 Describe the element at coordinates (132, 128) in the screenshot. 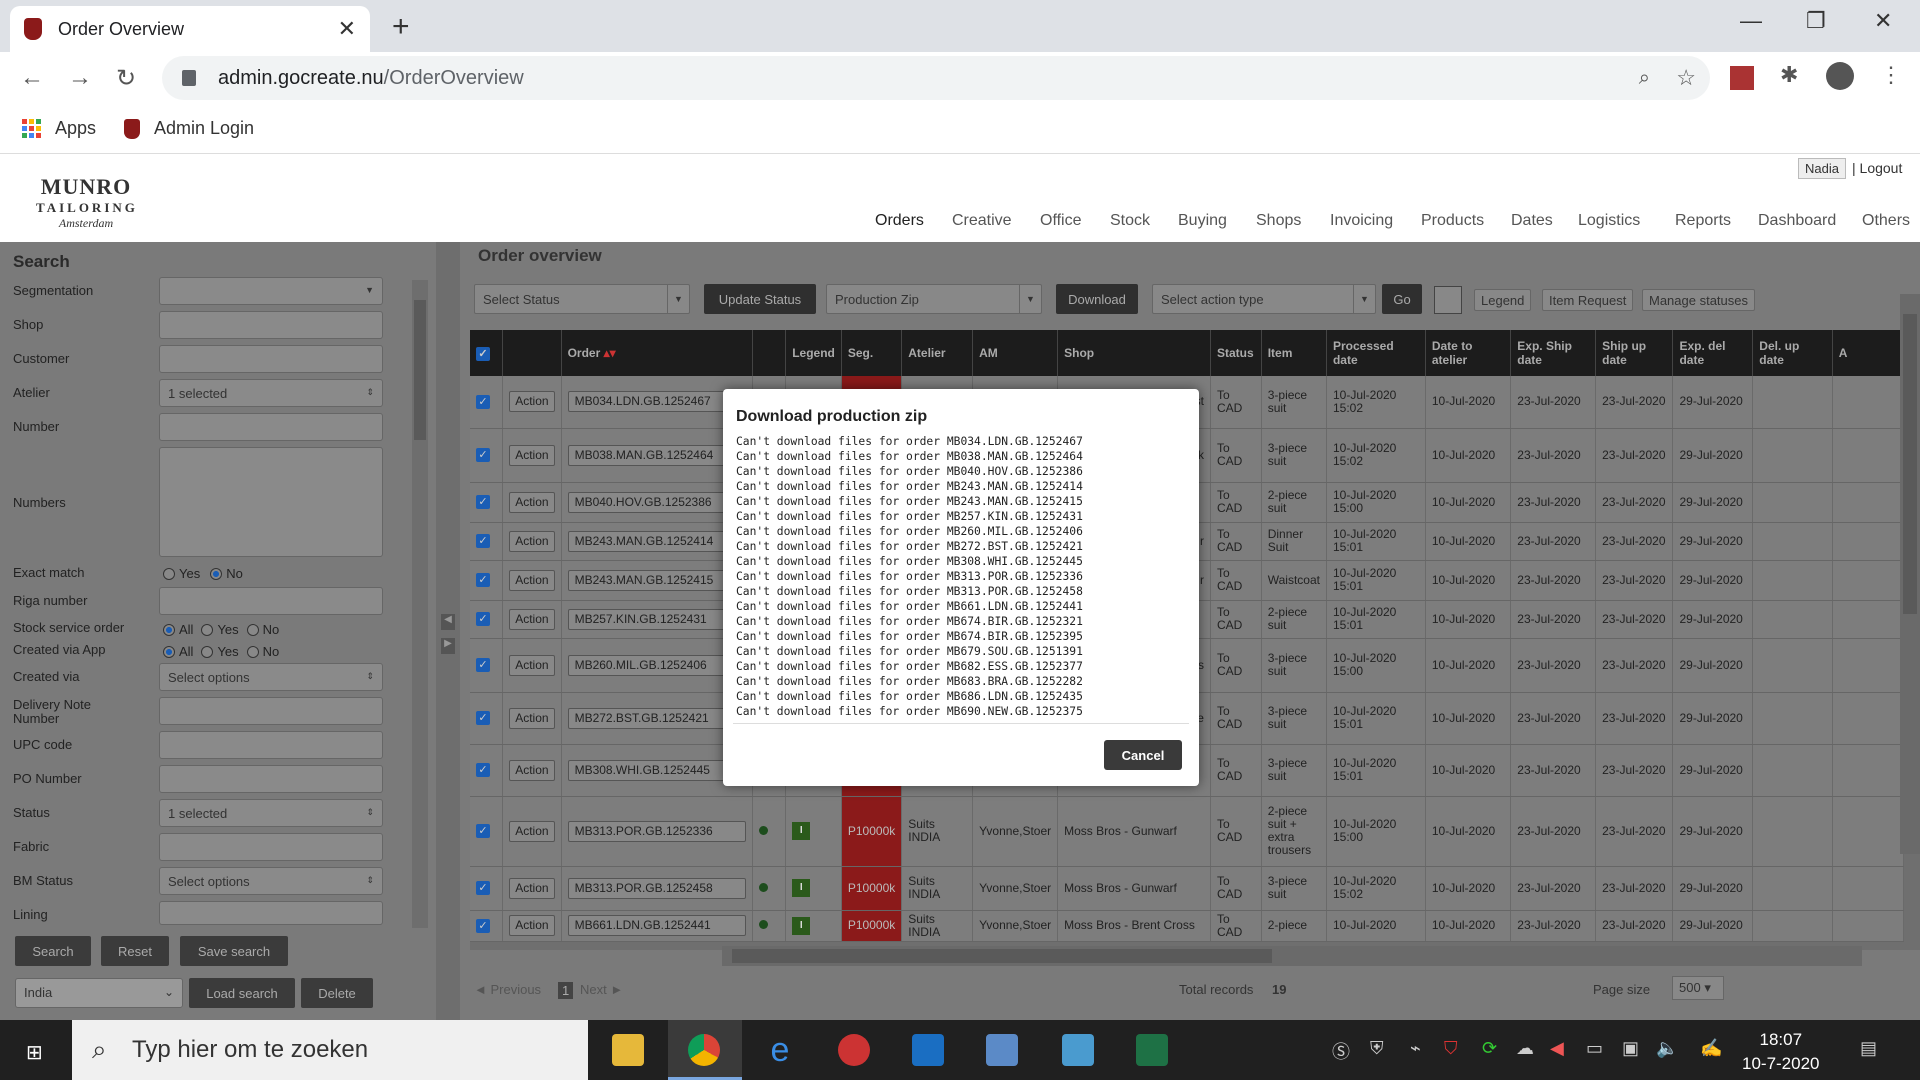

I see `admin-favicon-icon` at that location.